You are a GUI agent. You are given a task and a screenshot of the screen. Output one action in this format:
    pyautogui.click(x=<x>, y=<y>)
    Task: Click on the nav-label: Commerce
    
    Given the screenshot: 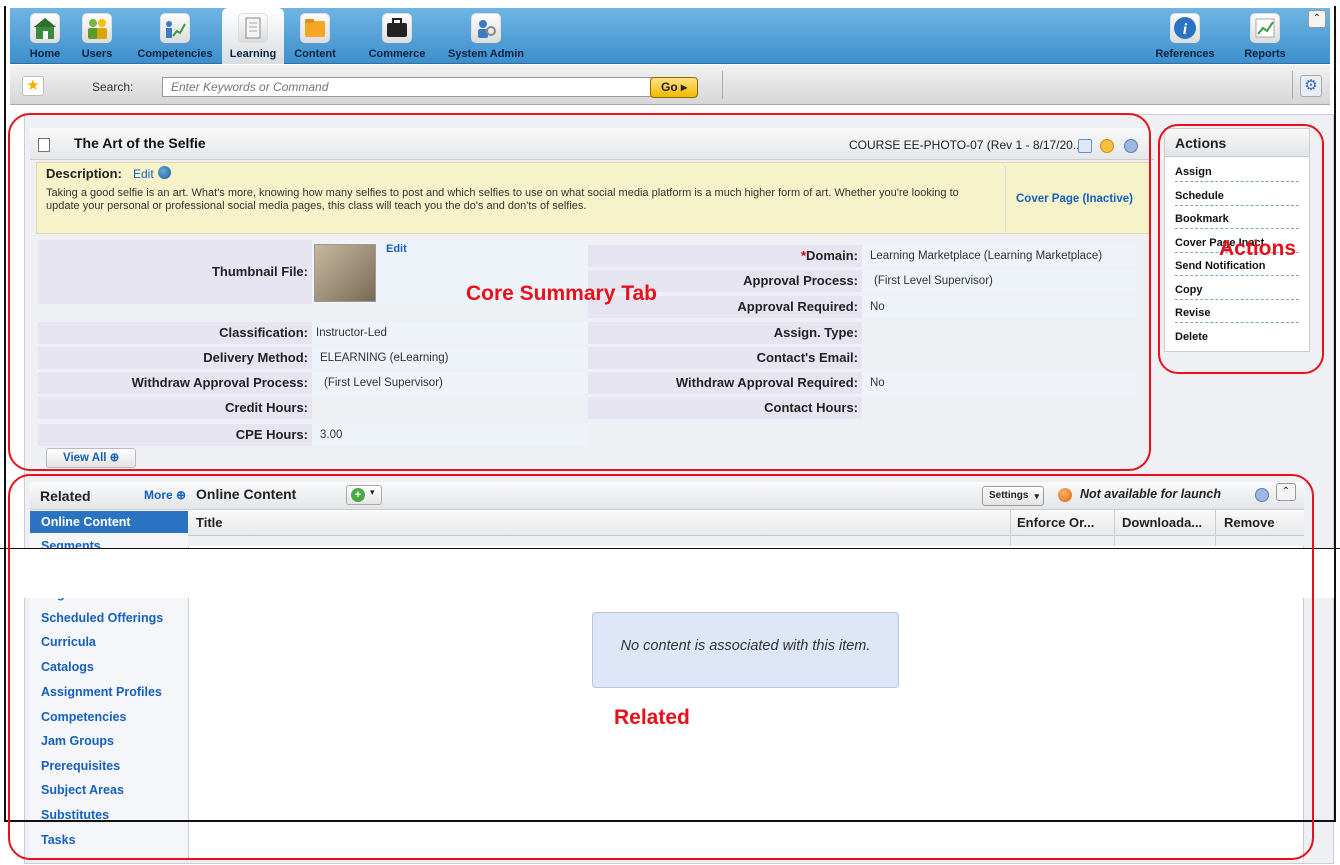 What is the action you would take?
    pyautogui.click(x=397, y=54)
    